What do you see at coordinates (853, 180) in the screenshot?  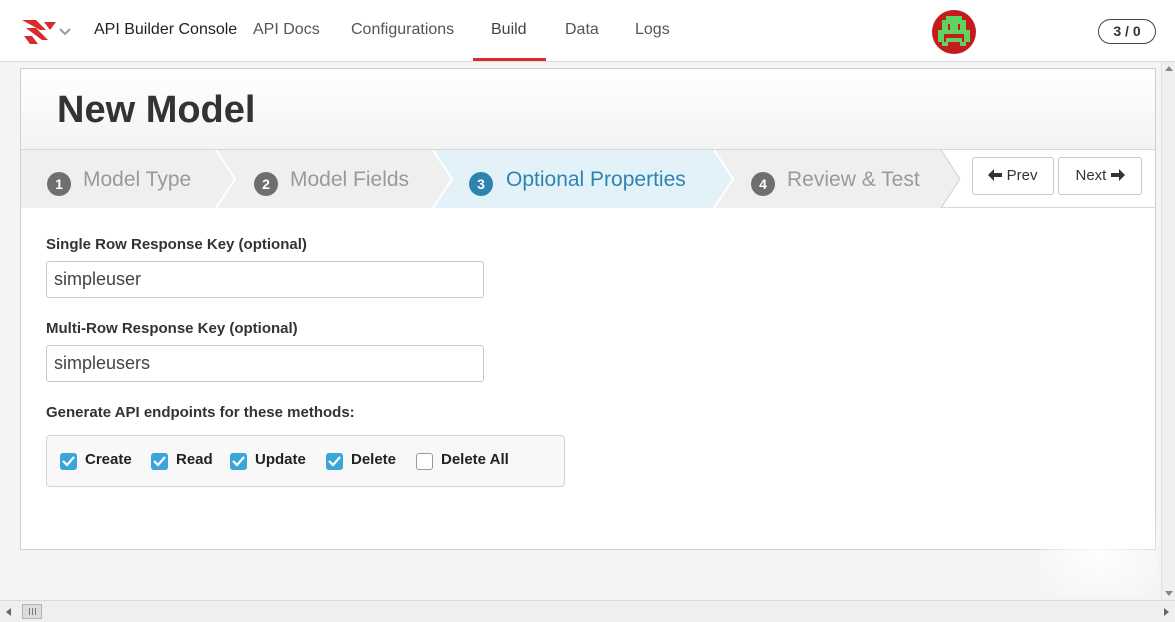 I see `step-review-test: Review & Test` at bounding box center [853, 180].